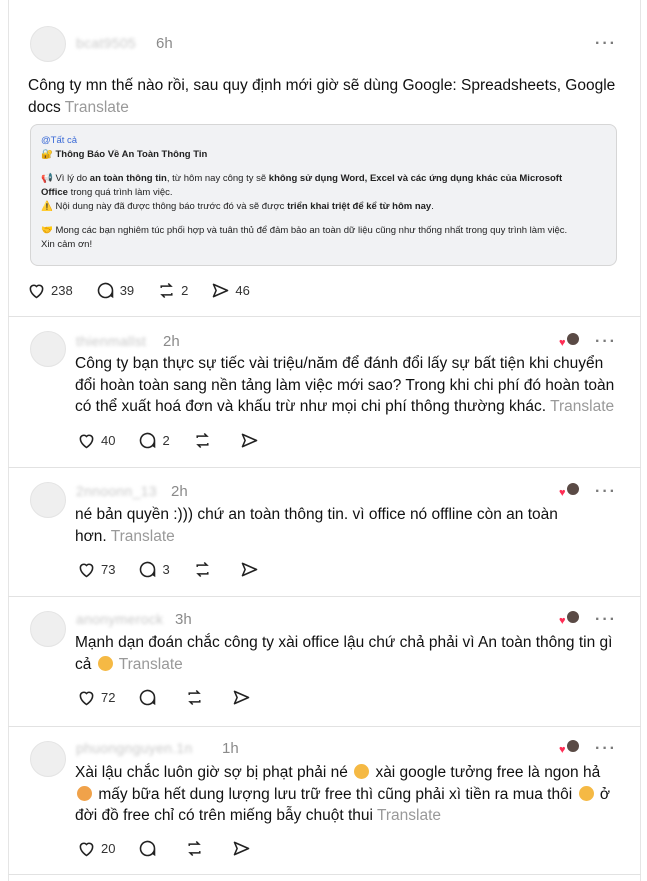 The image size is (647, 881). I want to click on repost-count: 2, so click(185, 290).